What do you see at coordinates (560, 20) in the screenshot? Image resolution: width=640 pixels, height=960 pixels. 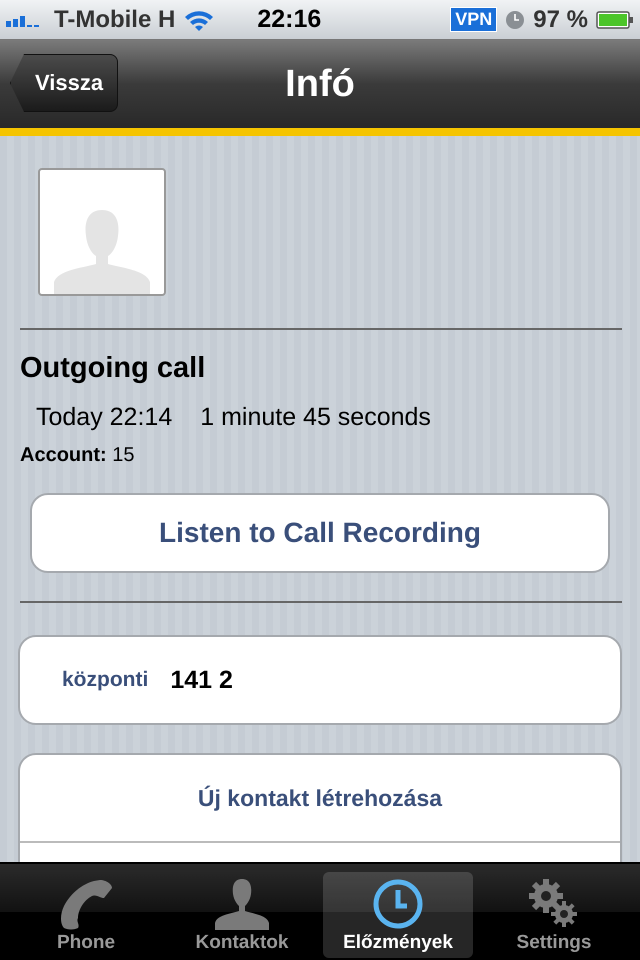 I see `battery-percent: 97 %` at bounding box center [560, 20].